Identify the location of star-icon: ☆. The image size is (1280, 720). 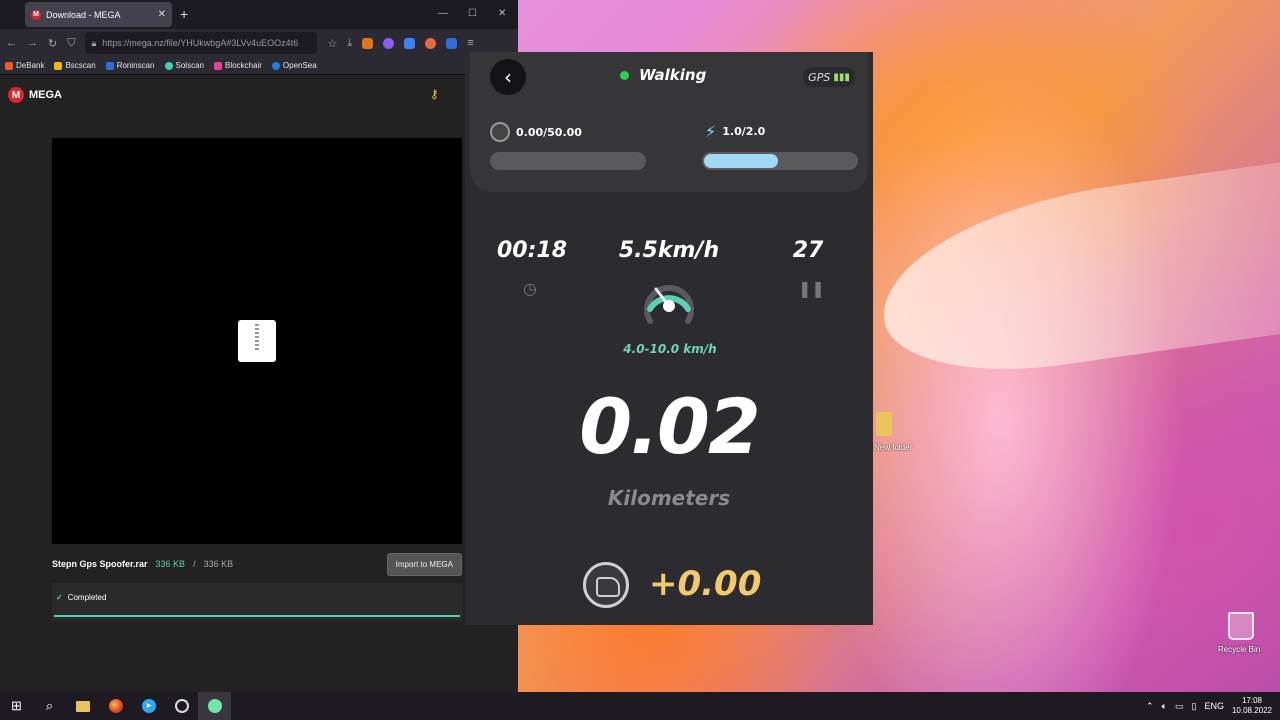
(332, 43).